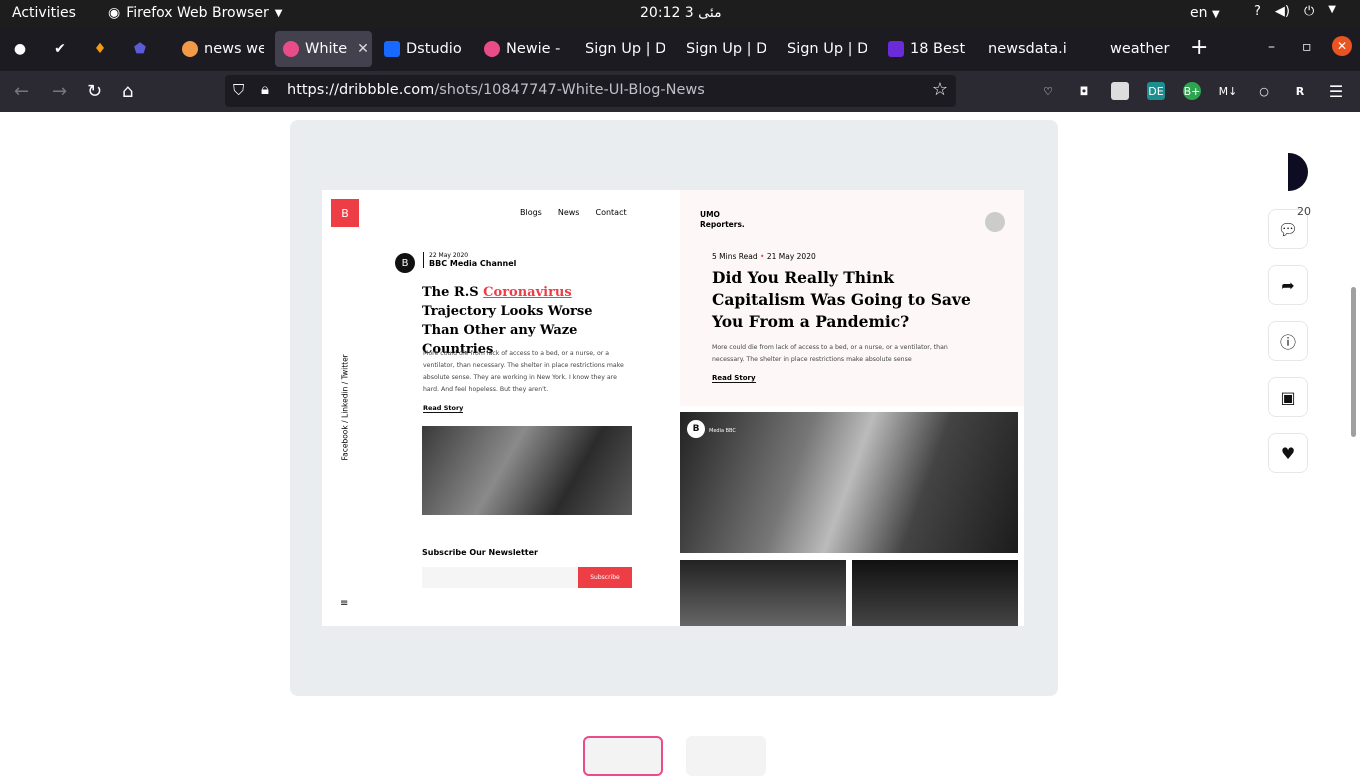 The width and height of the screenshot is (1360, 776). I want to click on app-menu: ◉ Firefox Web Browser ▼, so click(195, 13).